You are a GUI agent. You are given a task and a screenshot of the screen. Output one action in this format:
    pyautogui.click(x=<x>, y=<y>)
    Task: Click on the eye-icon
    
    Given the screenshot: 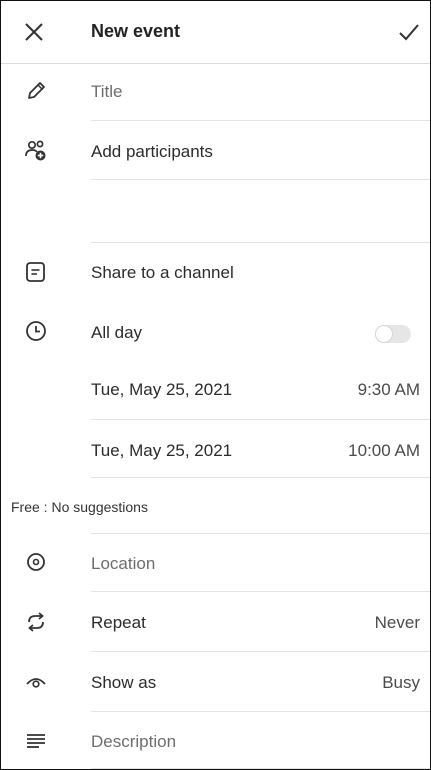 What is the action you would take?
    pyautogui.click(x=36, y=682)
    